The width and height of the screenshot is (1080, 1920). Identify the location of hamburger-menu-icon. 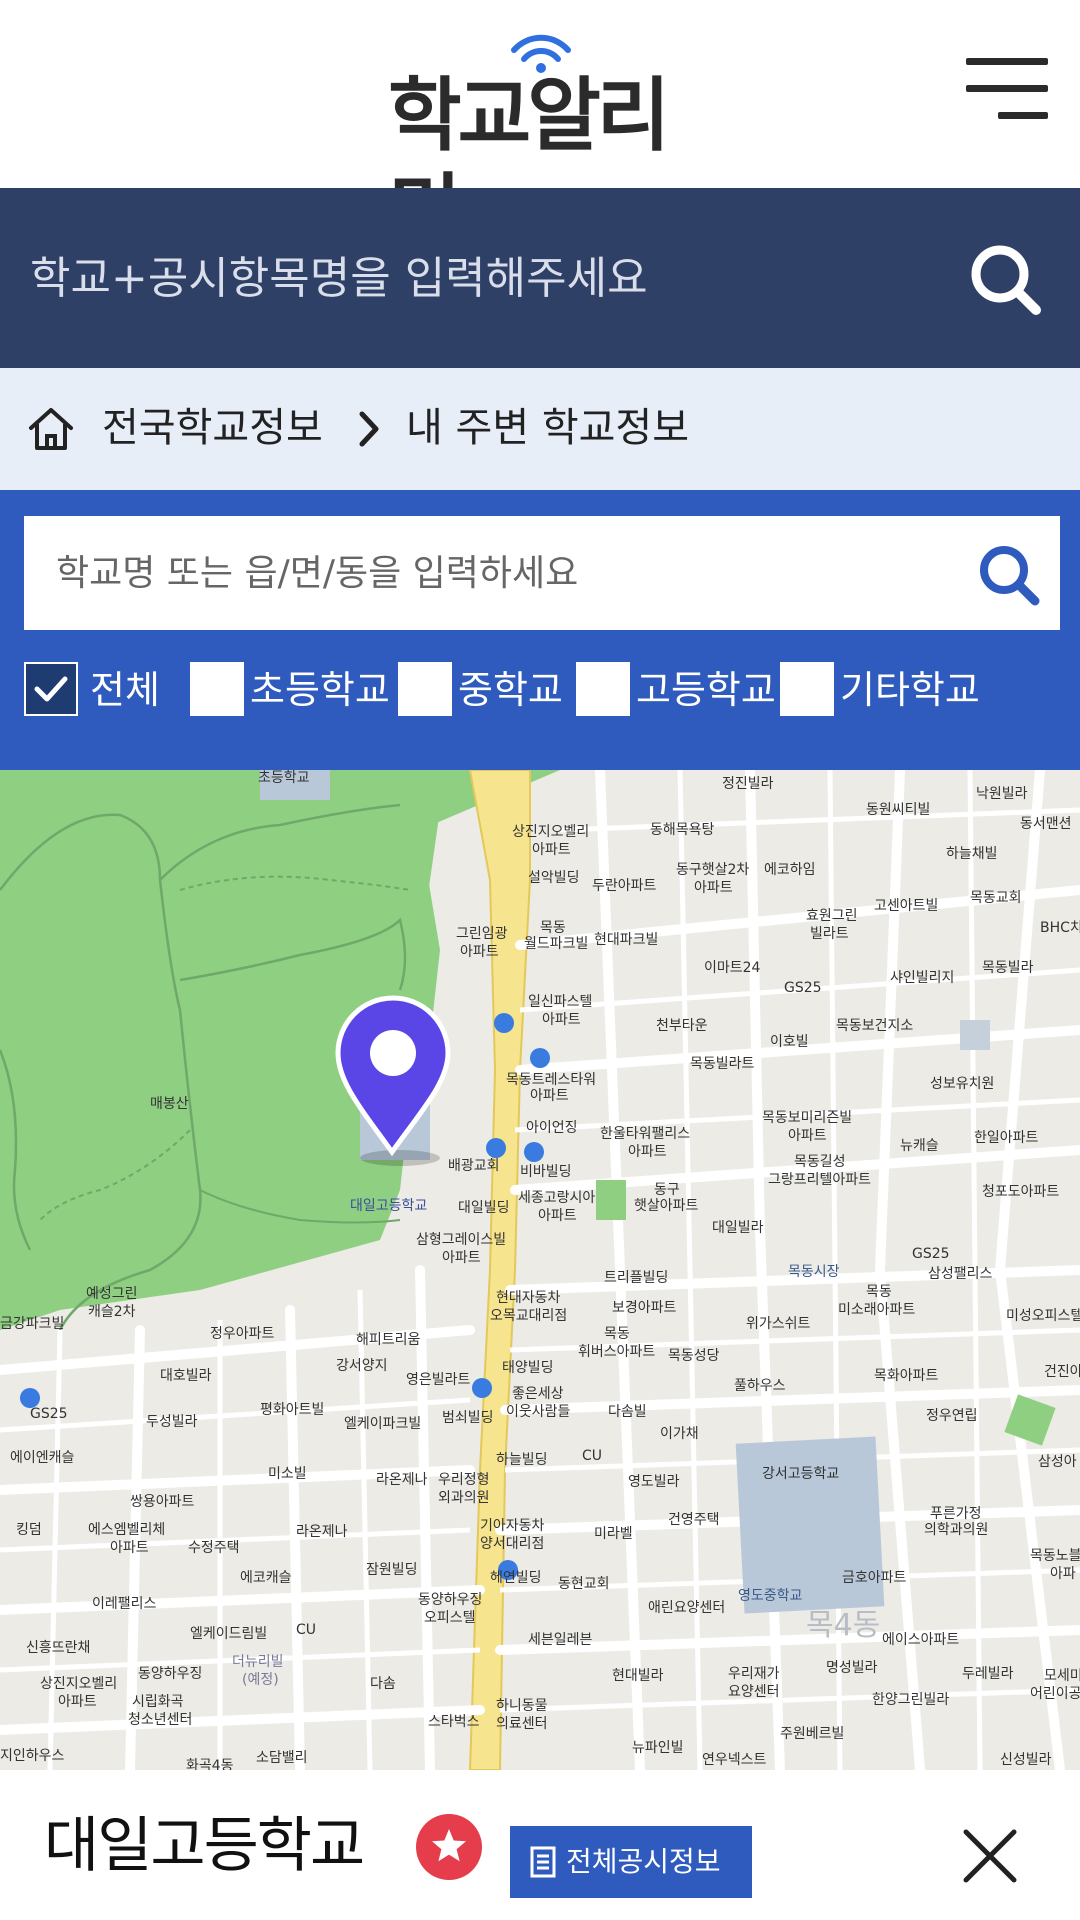
(1007, 89).